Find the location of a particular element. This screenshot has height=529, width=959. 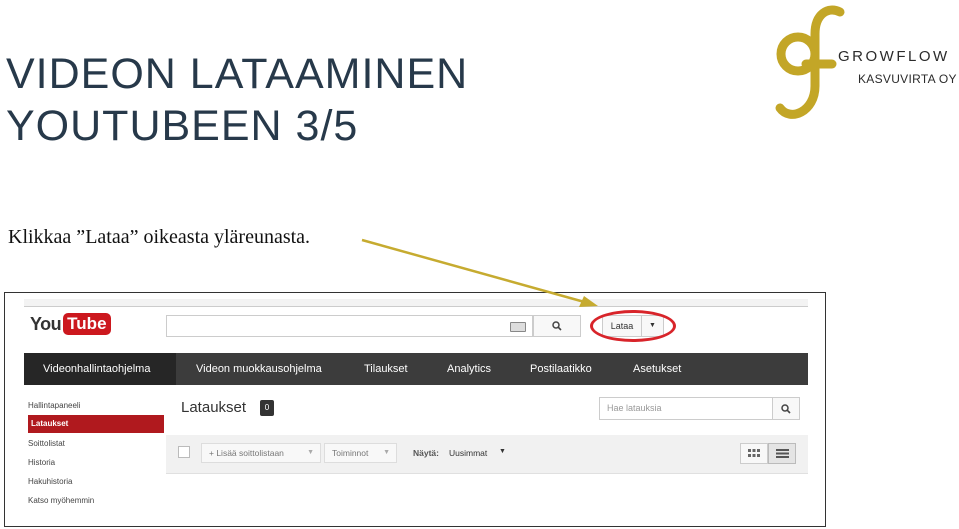

keyboard-icon is located at coordinates (518, 327).